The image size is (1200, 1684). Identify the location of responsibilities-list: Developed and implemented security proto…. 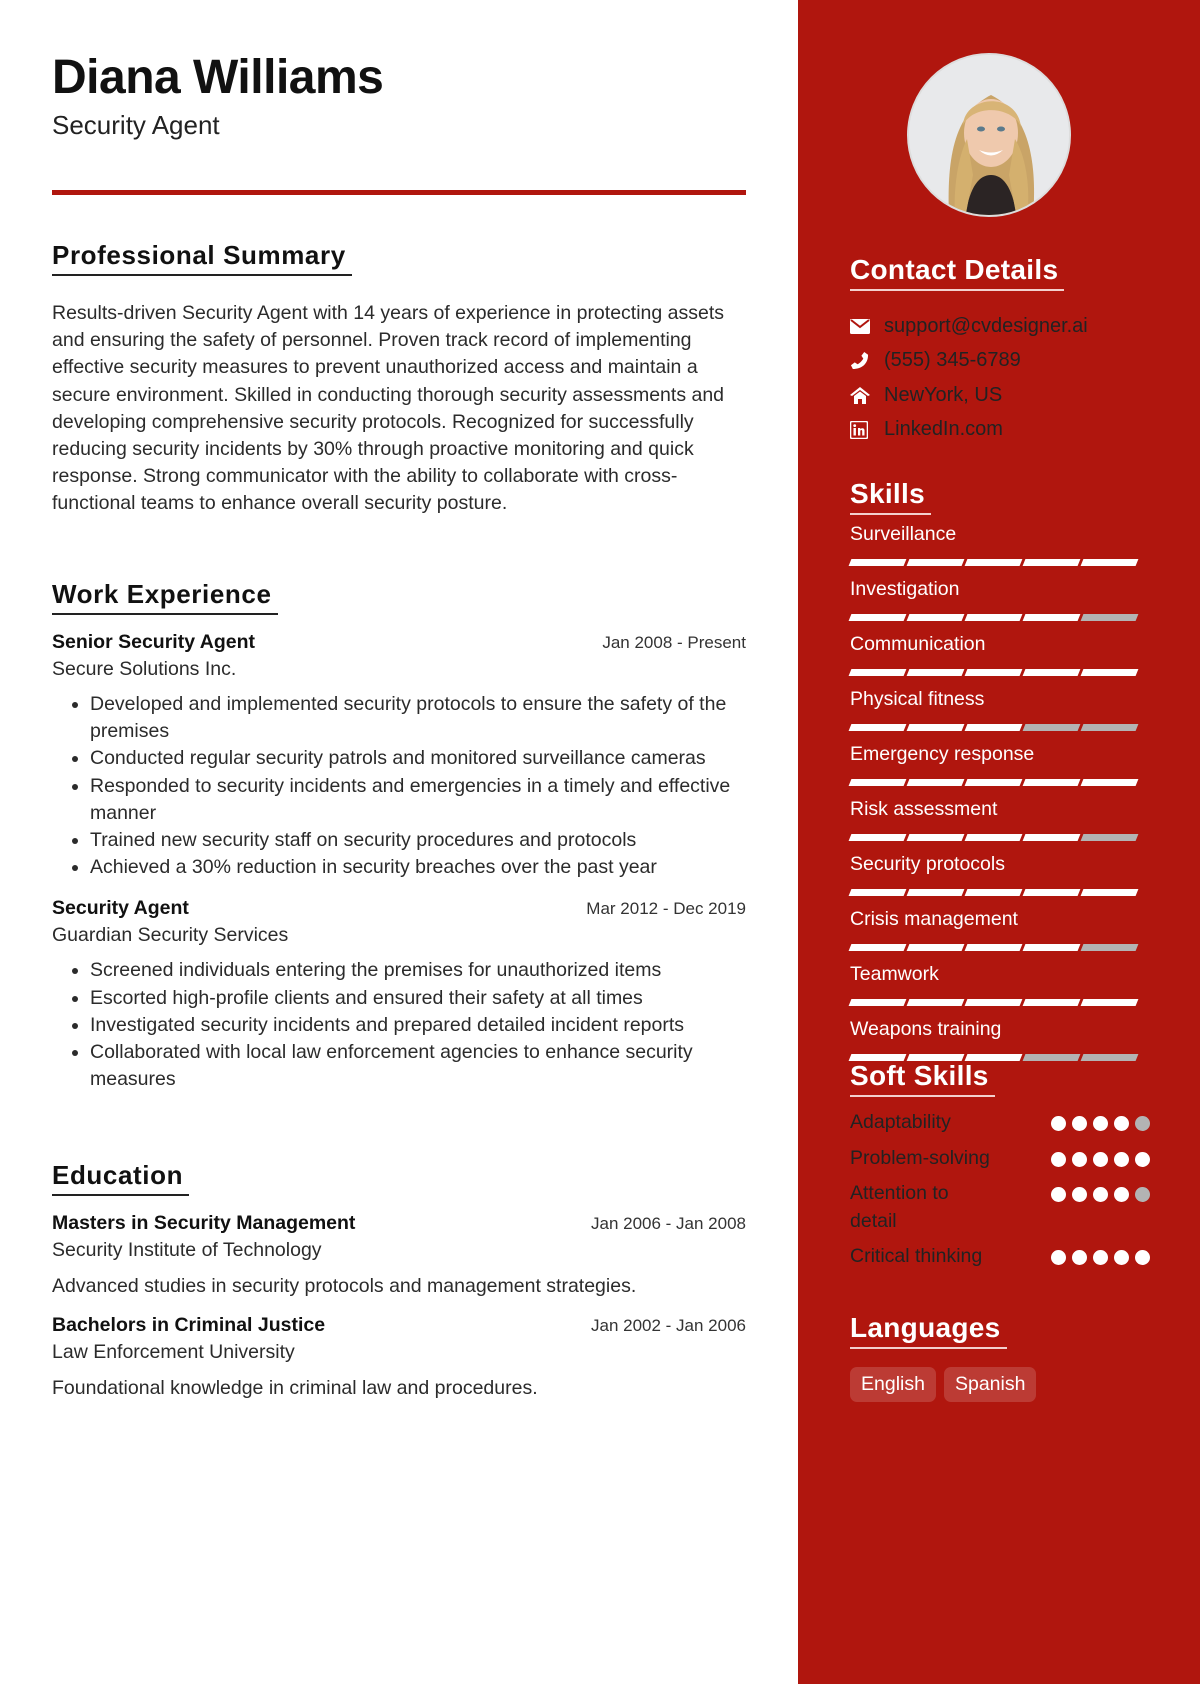
(418, 786).